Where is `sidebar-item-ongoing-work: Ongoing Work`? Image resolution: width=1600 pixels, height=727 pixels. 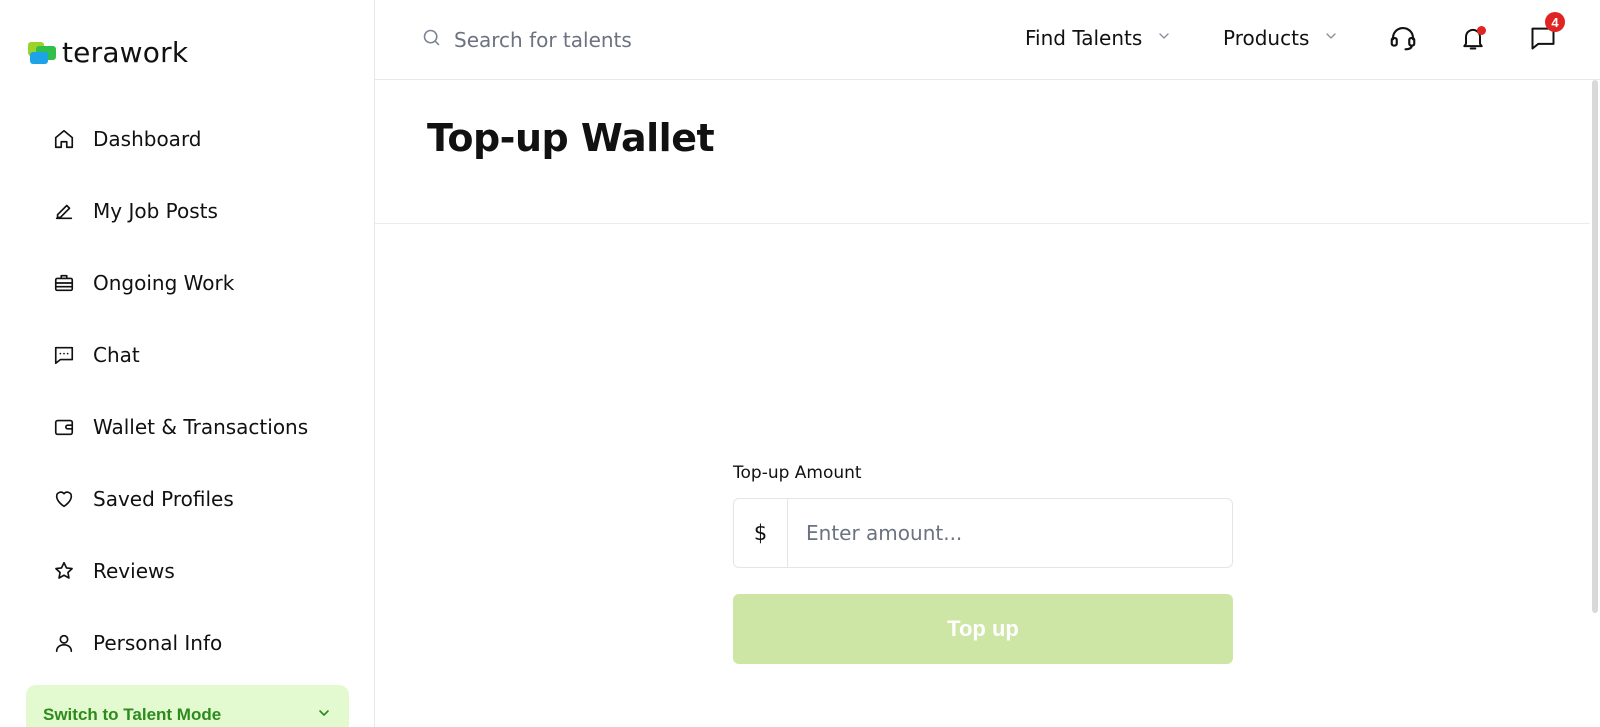 sidebar-item-ongoing-work: Ongoing Work is located at coordinates (187, 283).